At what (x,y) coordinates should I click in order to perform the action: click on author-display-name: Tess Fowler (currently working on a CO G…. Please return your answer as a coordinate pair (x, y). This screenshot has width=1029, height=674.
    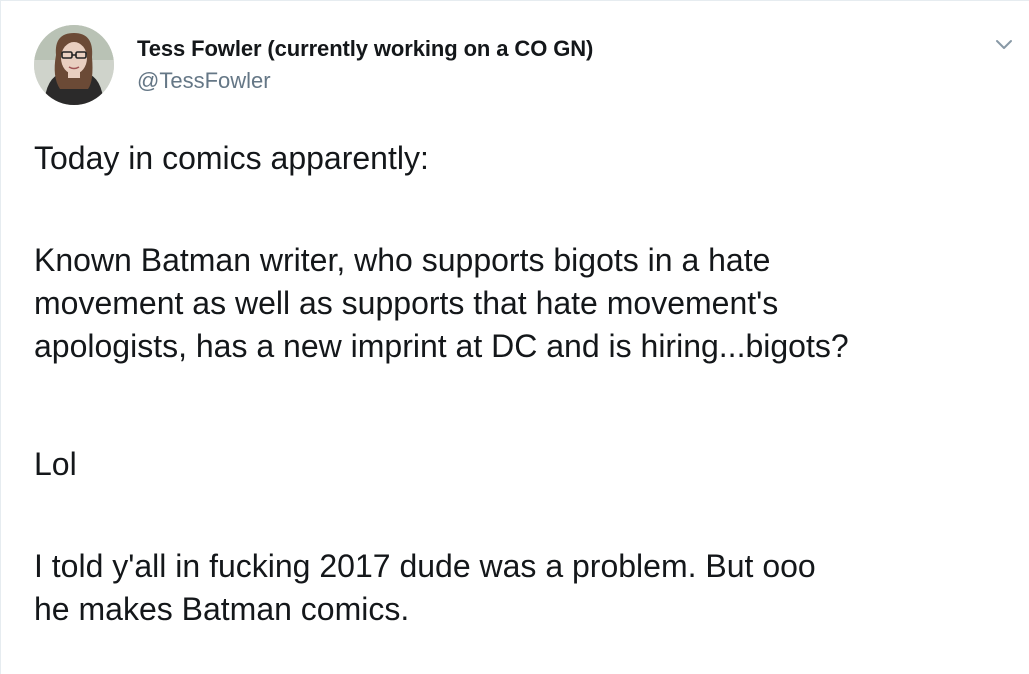
    Looking at the image, I should click on (365, 49).